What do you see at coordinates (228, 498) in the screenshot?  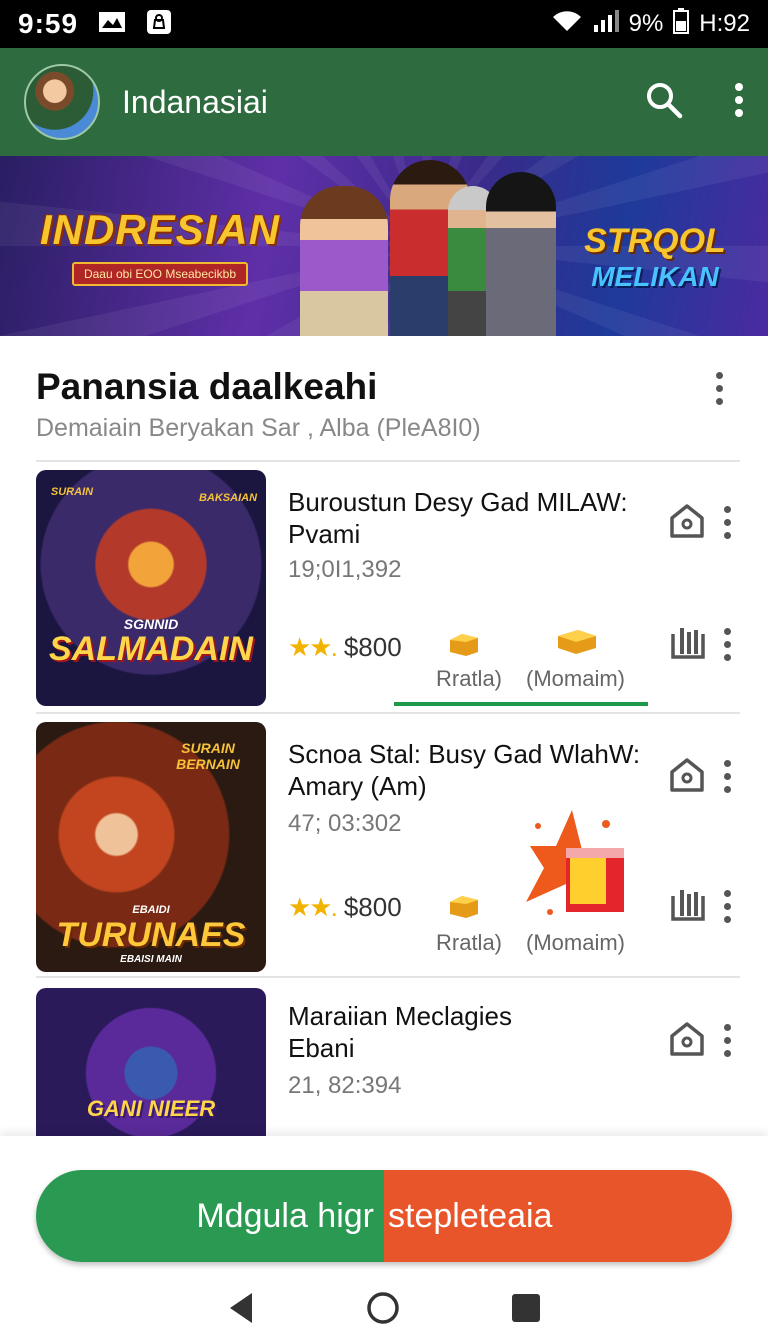 I see `thumb-corner-right: BAKSAIAN` at bounding box center [228, 498].